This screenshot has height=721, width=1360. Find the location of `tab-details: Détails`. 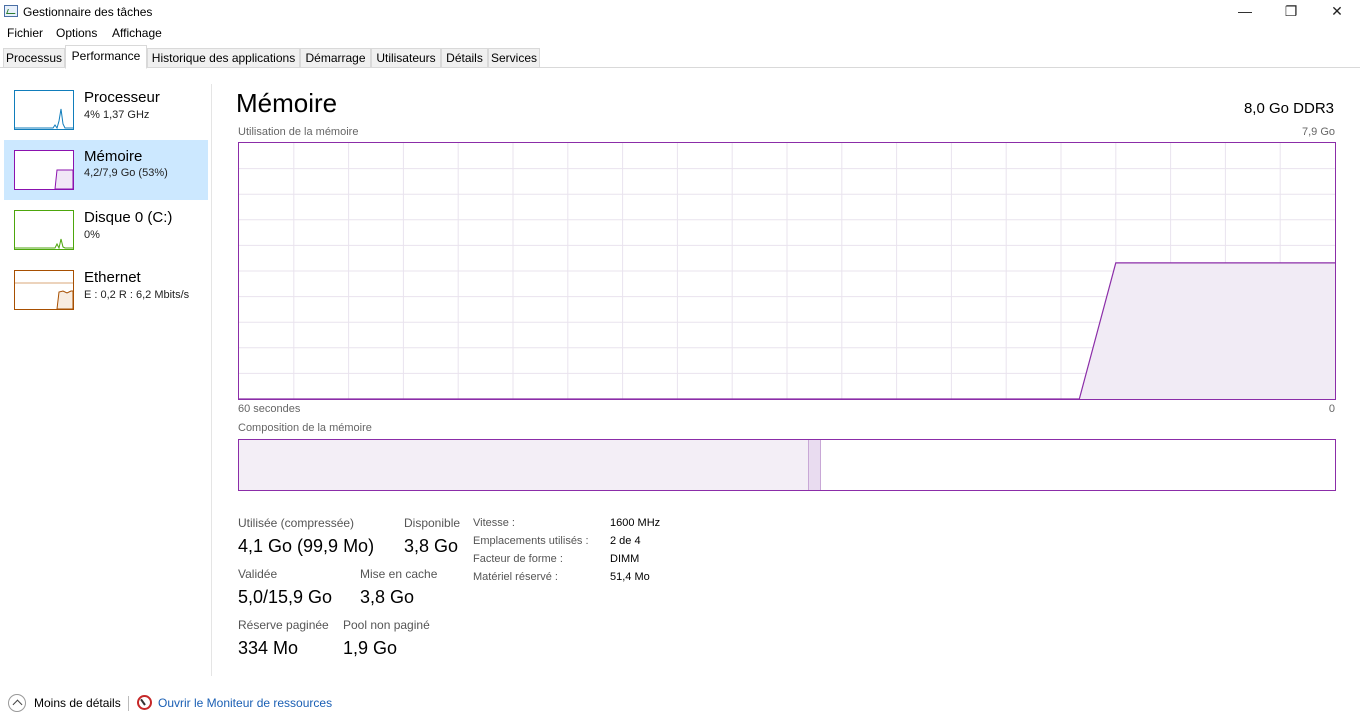

tab-details: Détails is located at coordinates (464, 58).